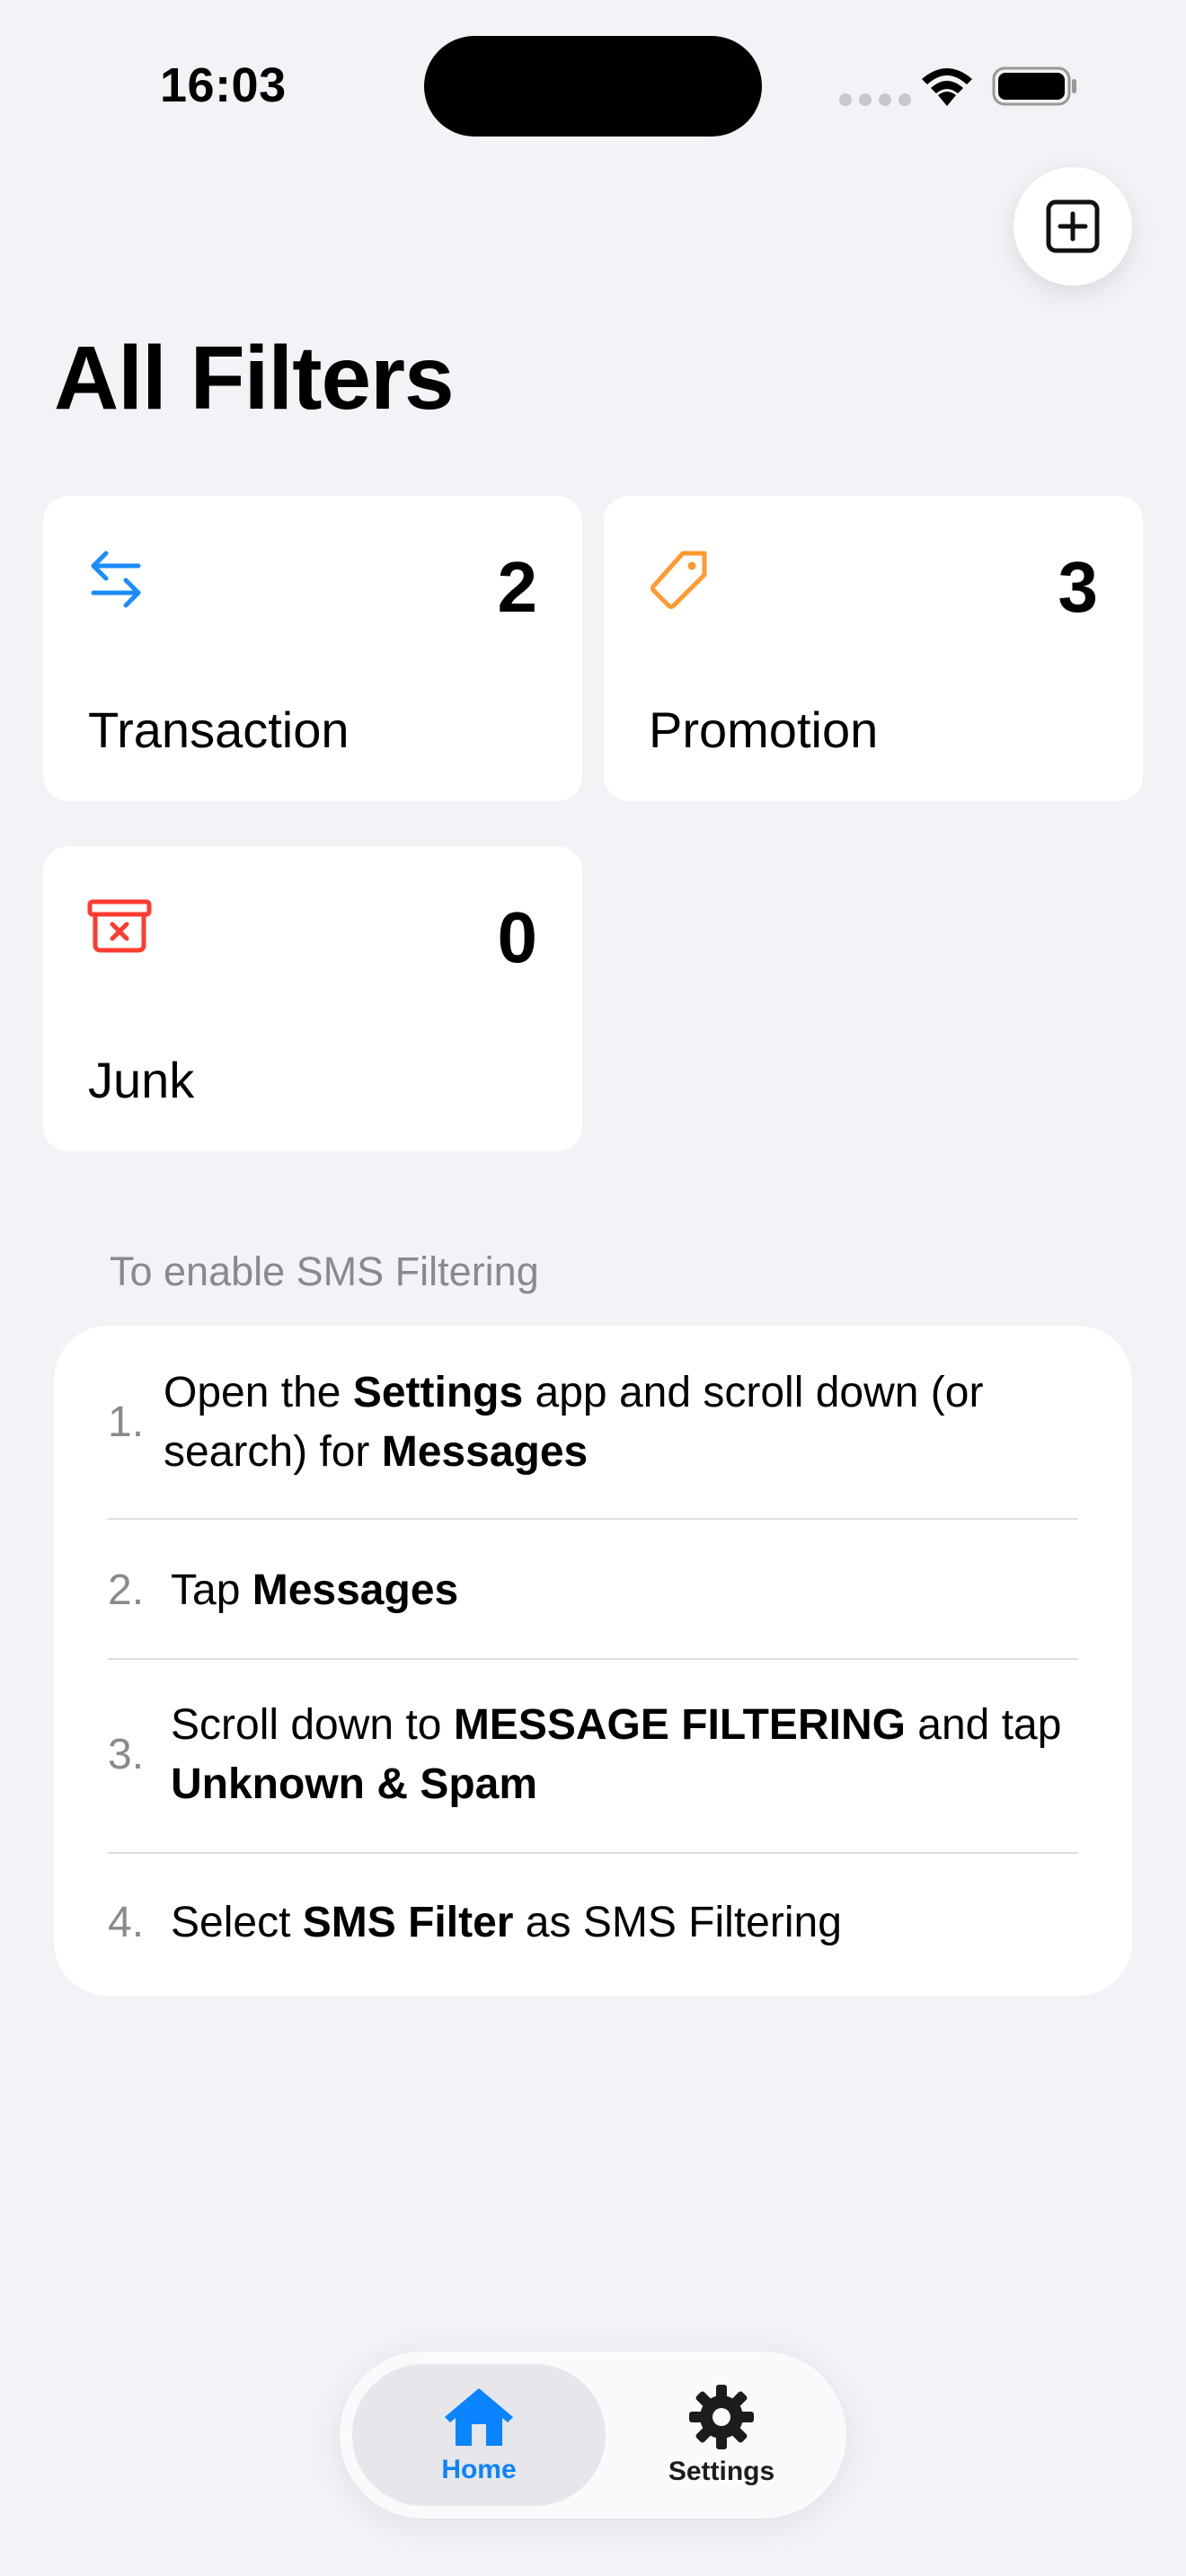 The width and height of the screenshot is (1186, 2576). What do you see at coordinates (873, 648) in the screenshot?
I see `filter-card-promotion: 3 Promotion` at bounding box center [873, 648].